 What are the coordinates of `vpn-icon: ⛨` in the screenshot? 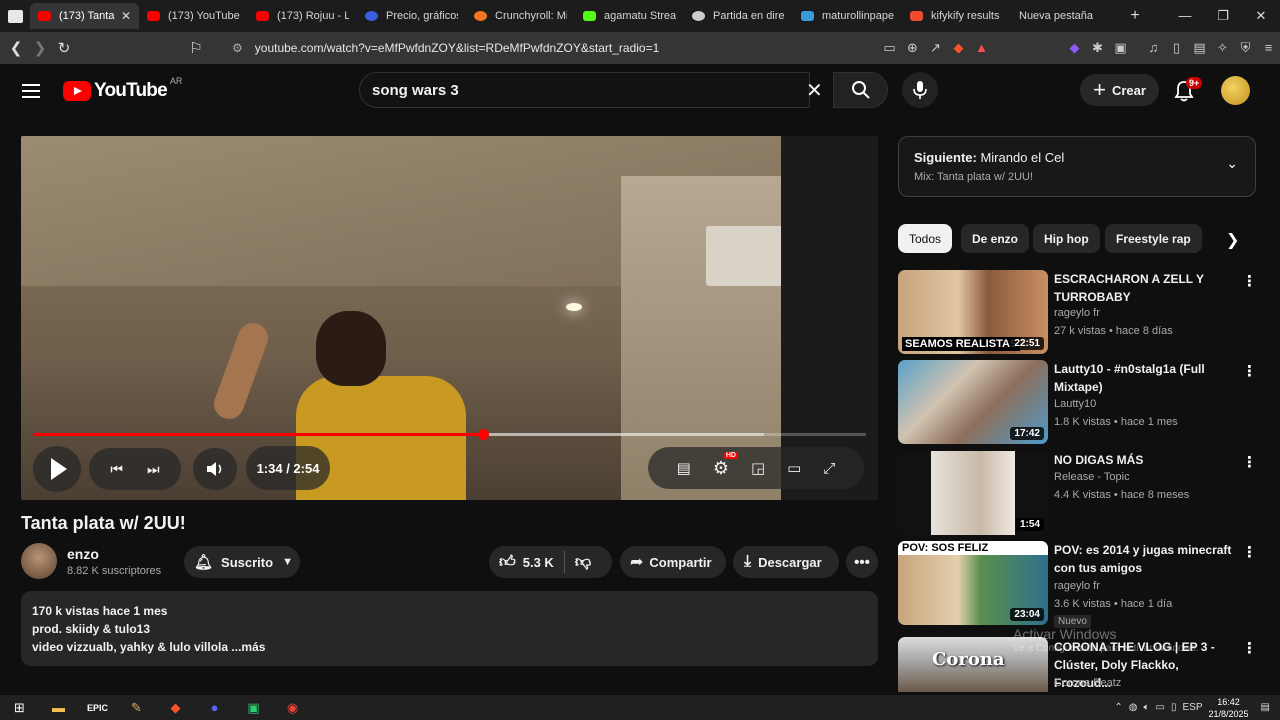 It's located at (1245, 48).